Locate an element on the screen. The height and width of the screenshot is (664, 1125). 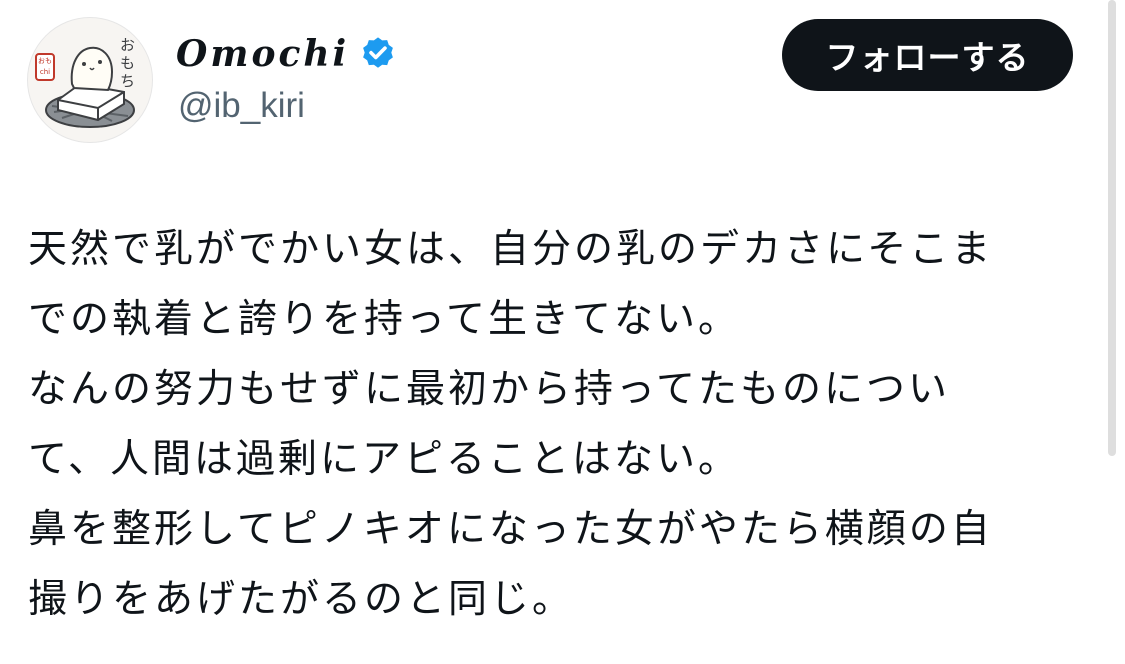
tweet-line: なんの努力もせずに最初から持ってたものについ is located at coordinates (489, 389).